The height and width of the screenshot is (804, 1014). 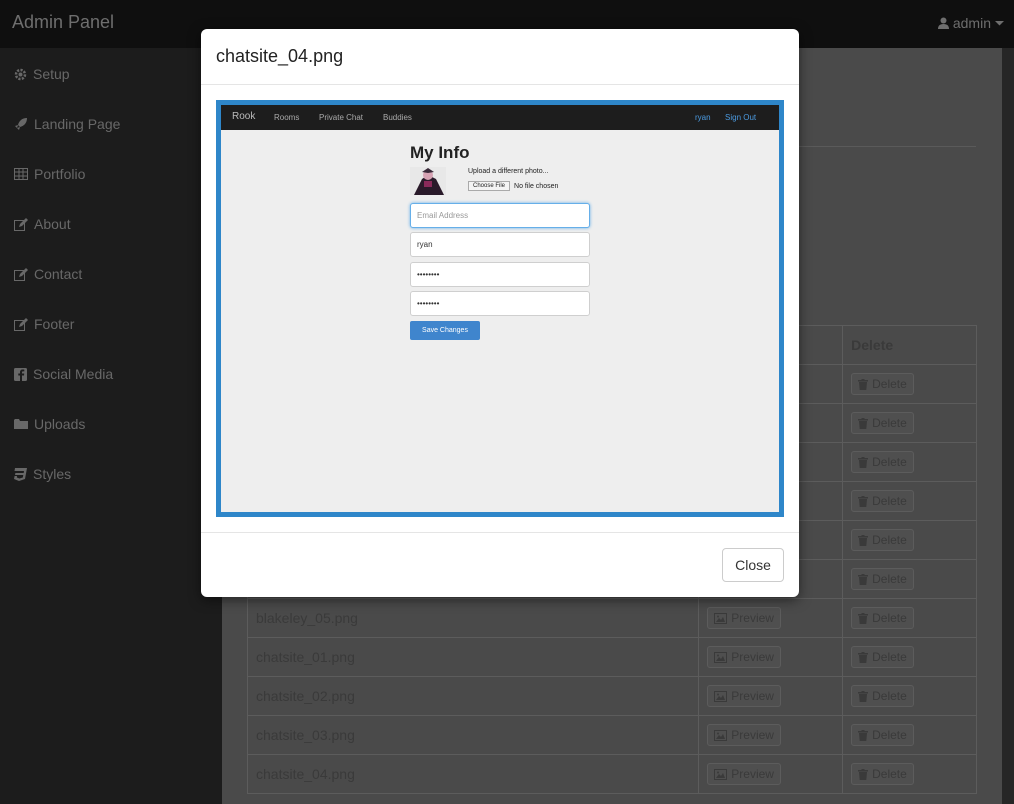 I want to click on preview-brand: Rook, so click(x=244, y=116).